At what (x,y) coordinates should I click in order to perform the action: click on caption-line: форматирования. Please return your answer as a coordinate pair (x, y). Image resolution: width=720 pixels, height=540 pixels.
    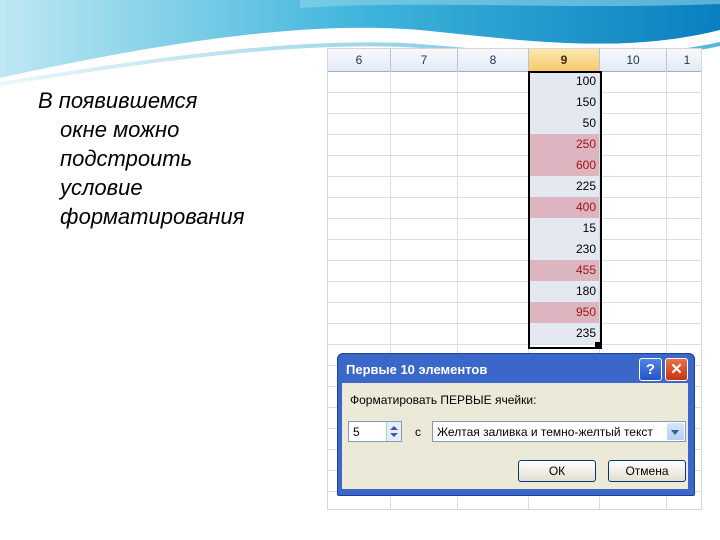
    Looking at the image, I should click on (152, 216).